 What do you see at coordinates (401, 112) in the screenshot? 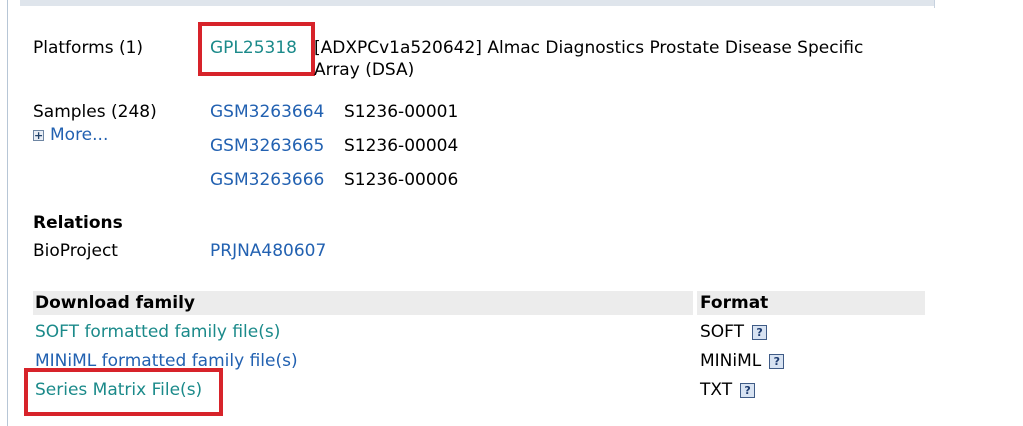
I see `sample-name: S1236-00001` at bounding box center [401, 112].